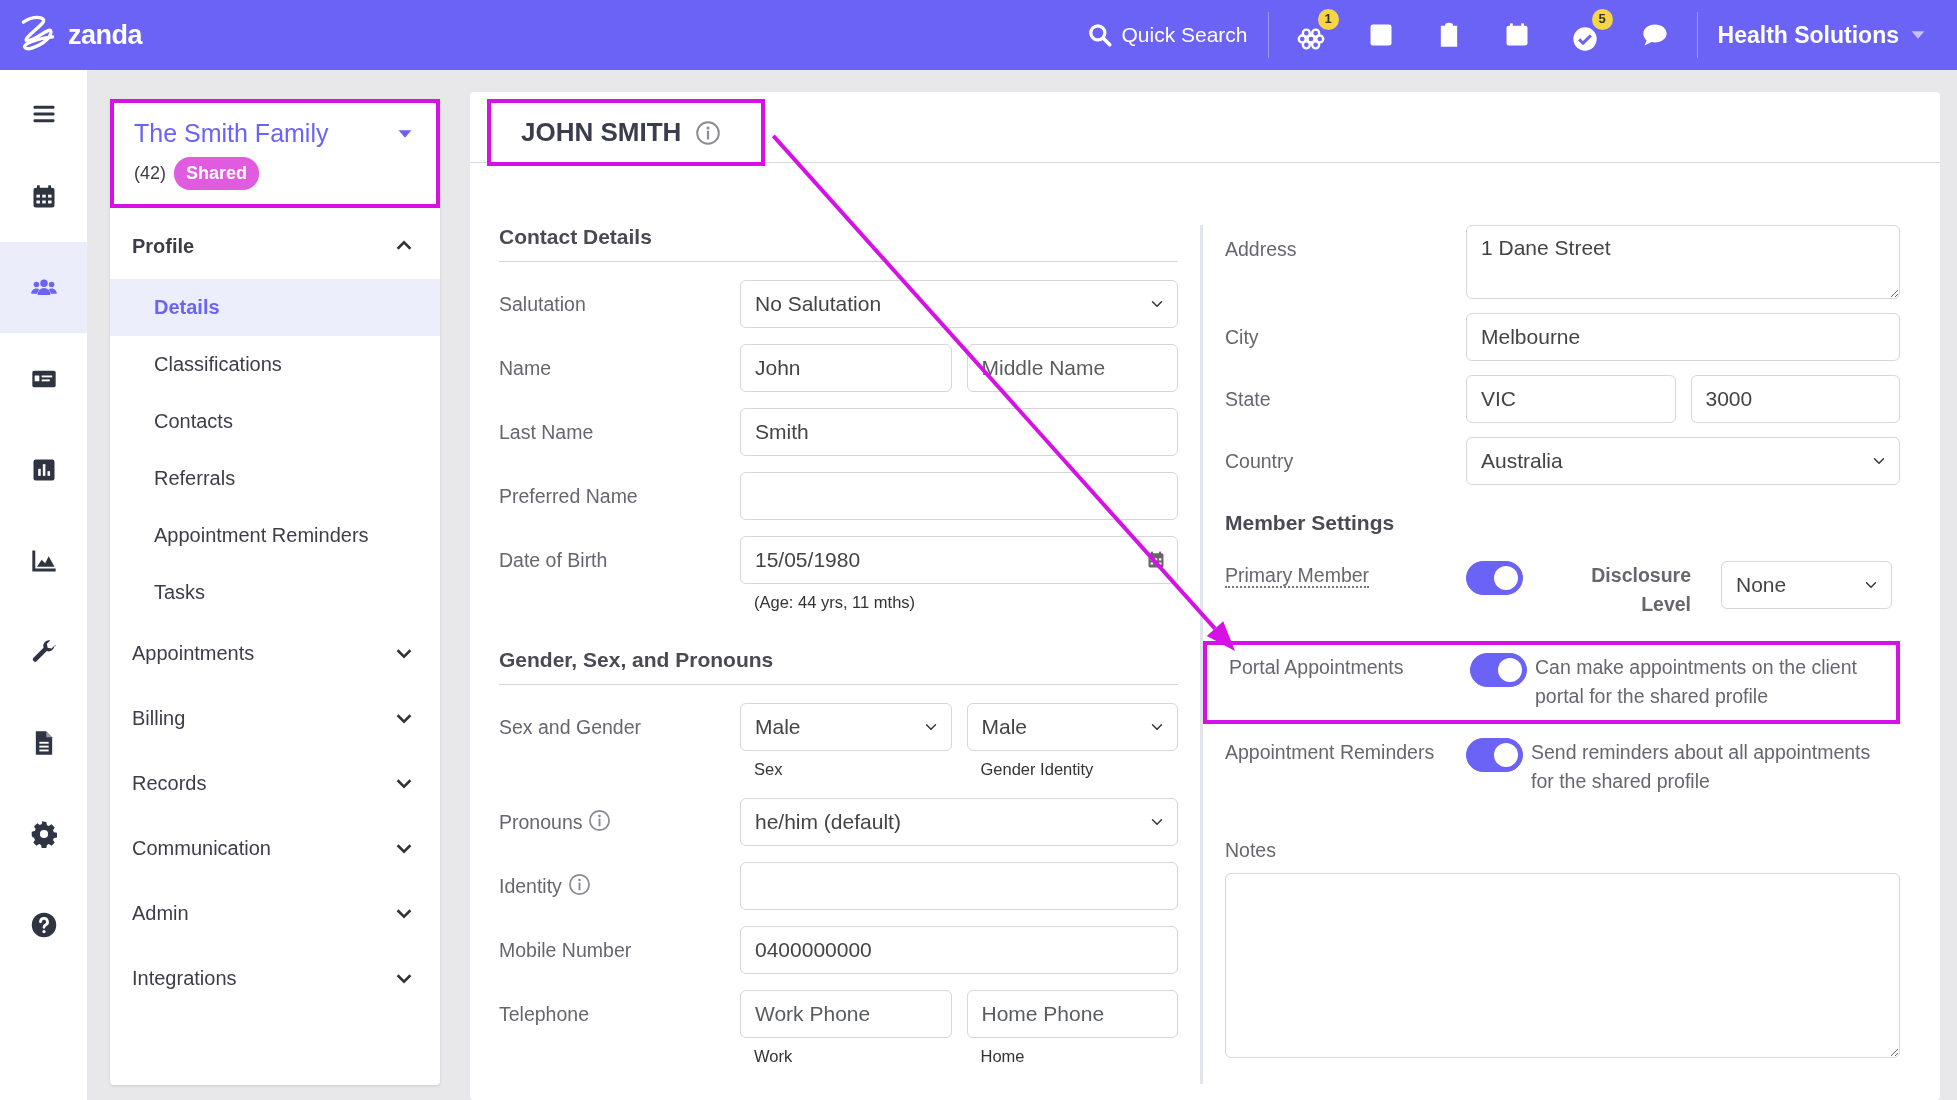 The height and width of the screenshot is (1100, 1957). What do you see at coordinates (1310, 522) in the screenshot?
I see `section-heading: Member Settings` at bounding box center [1310, 522].